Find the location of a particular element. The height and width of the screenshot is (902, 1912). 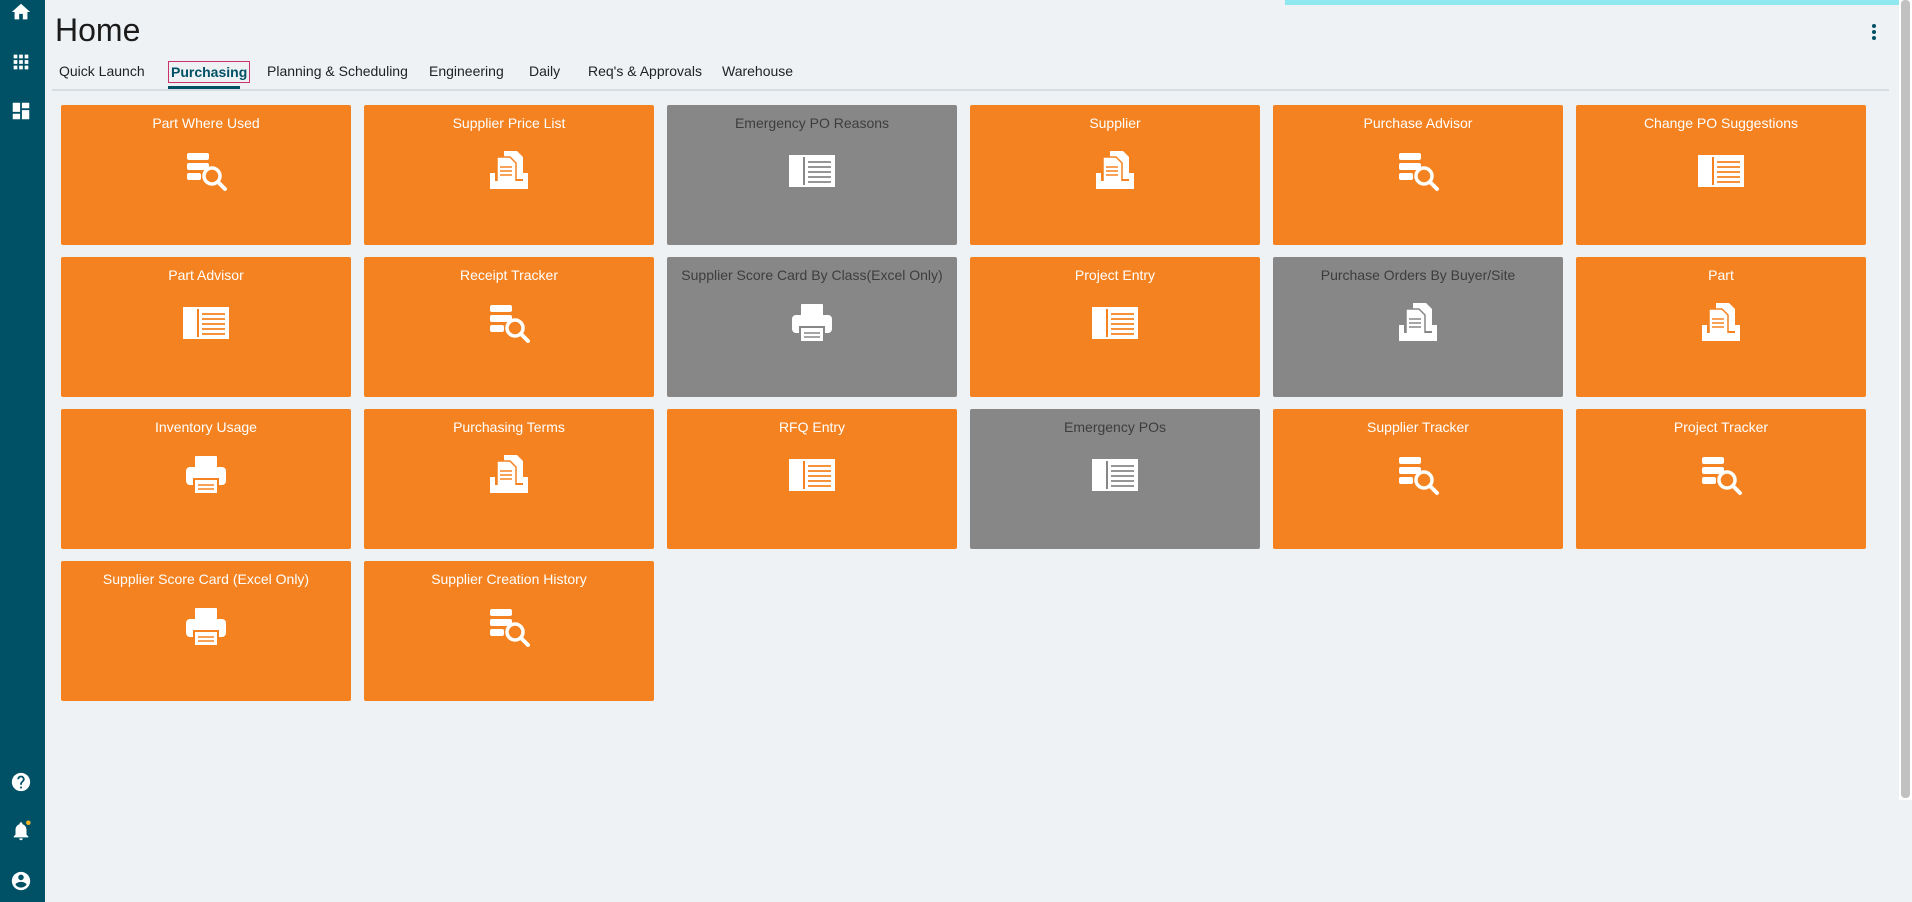

tile-label: Part is located at coordinates (1721, 275).